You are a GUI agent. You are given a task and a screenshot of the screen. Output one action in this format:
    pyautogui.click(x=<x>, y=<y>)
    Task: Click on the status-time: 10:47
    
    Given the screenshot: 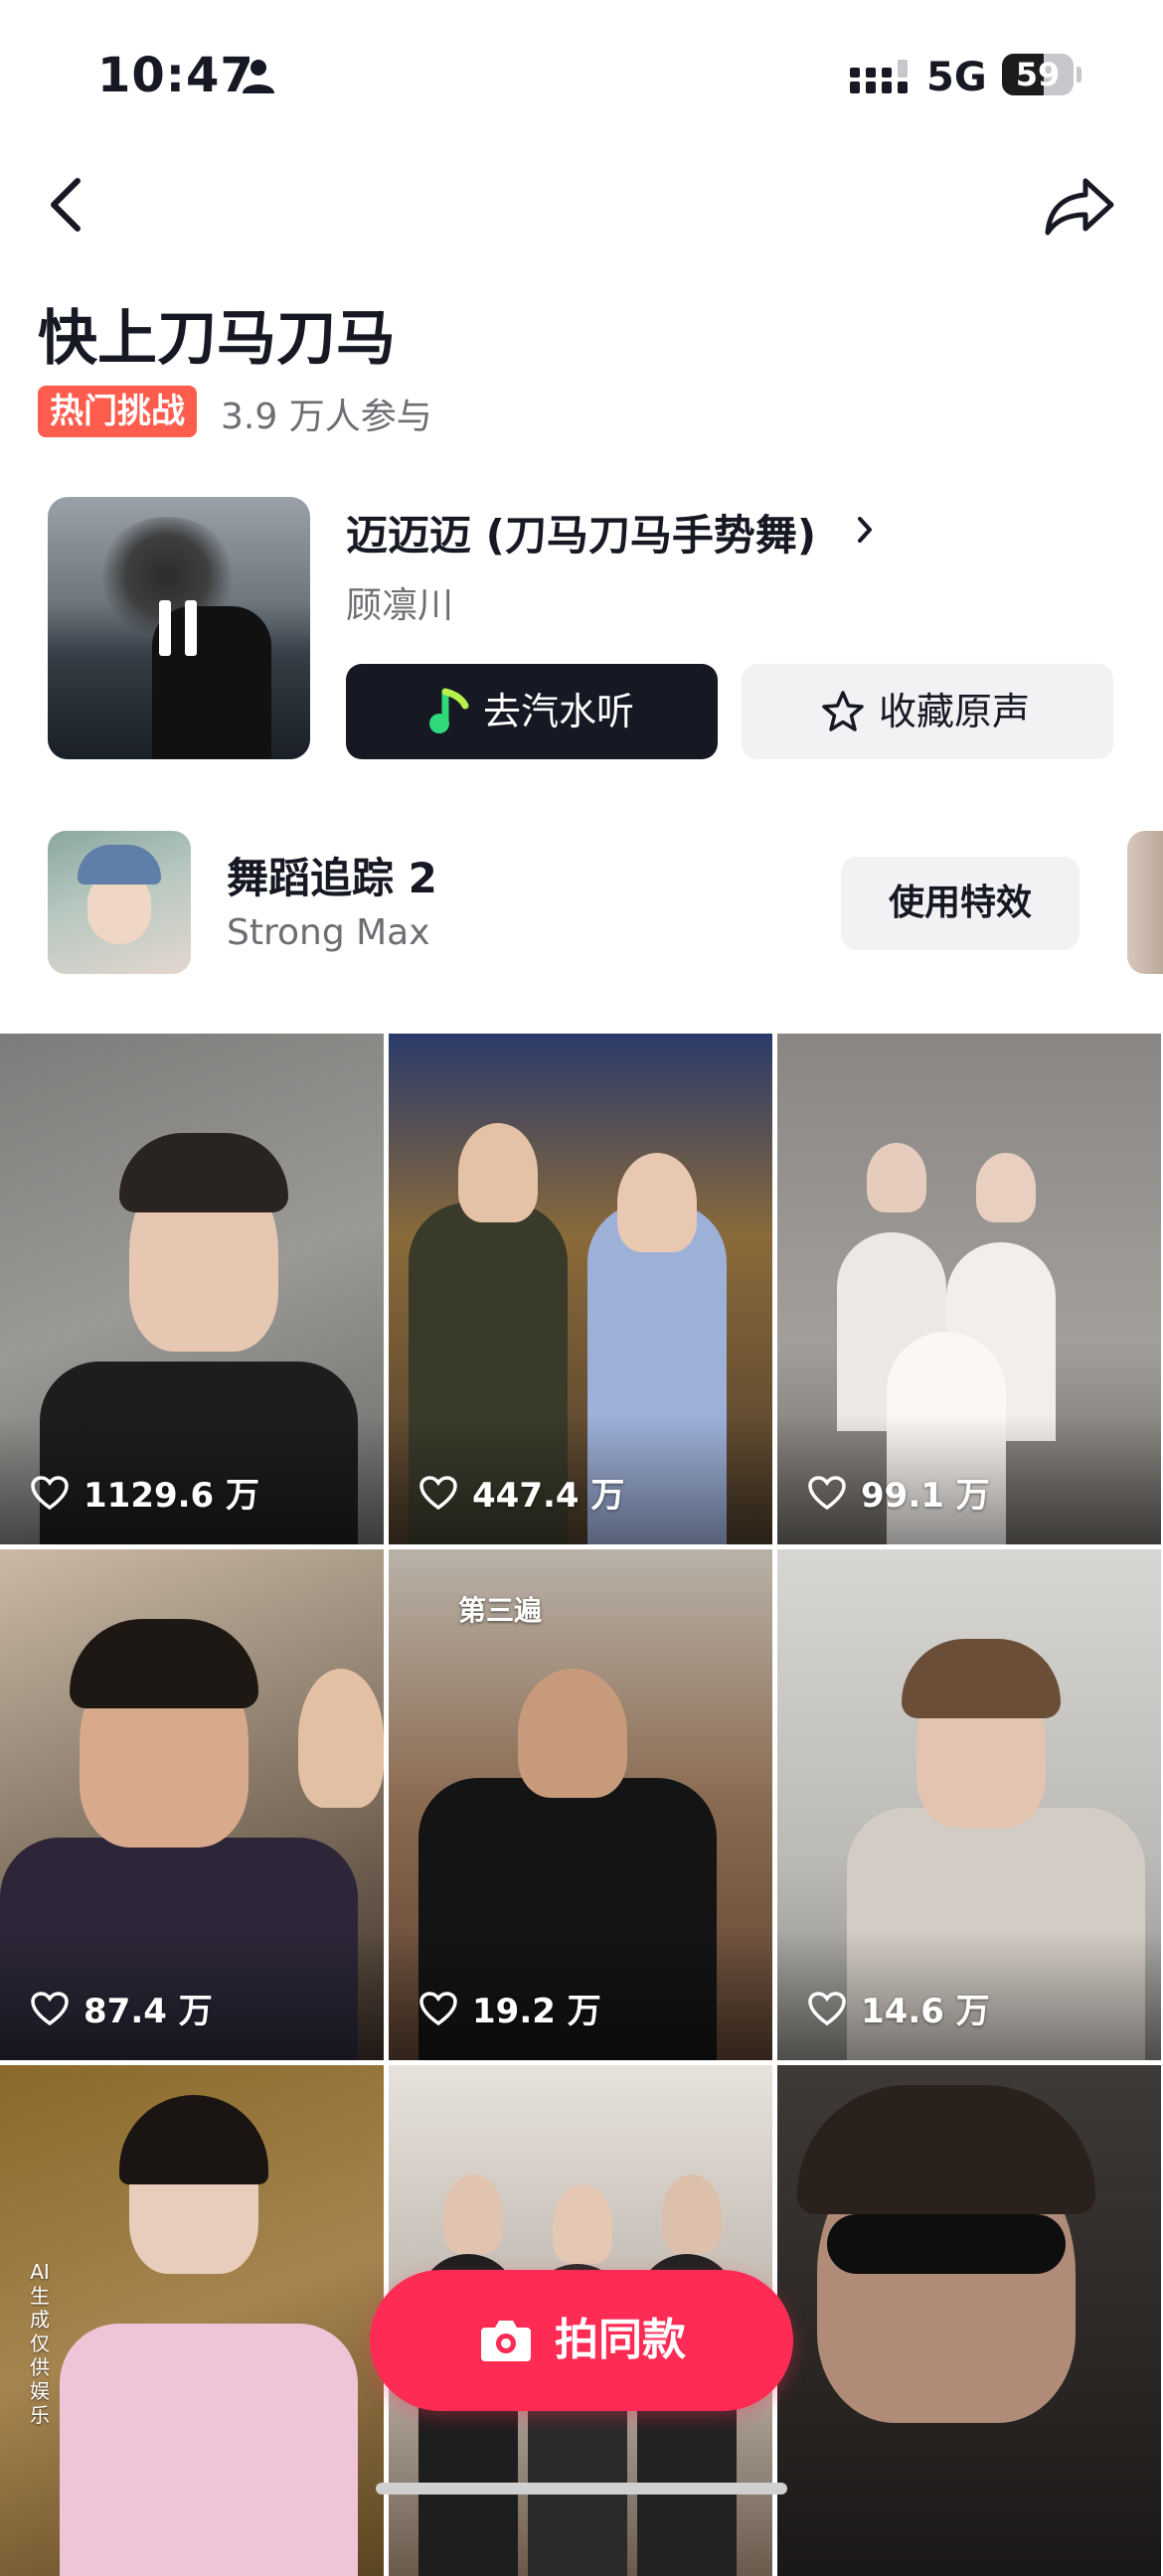 What is the action you would take?
    pyautogui.click(x=175, y=75)
    